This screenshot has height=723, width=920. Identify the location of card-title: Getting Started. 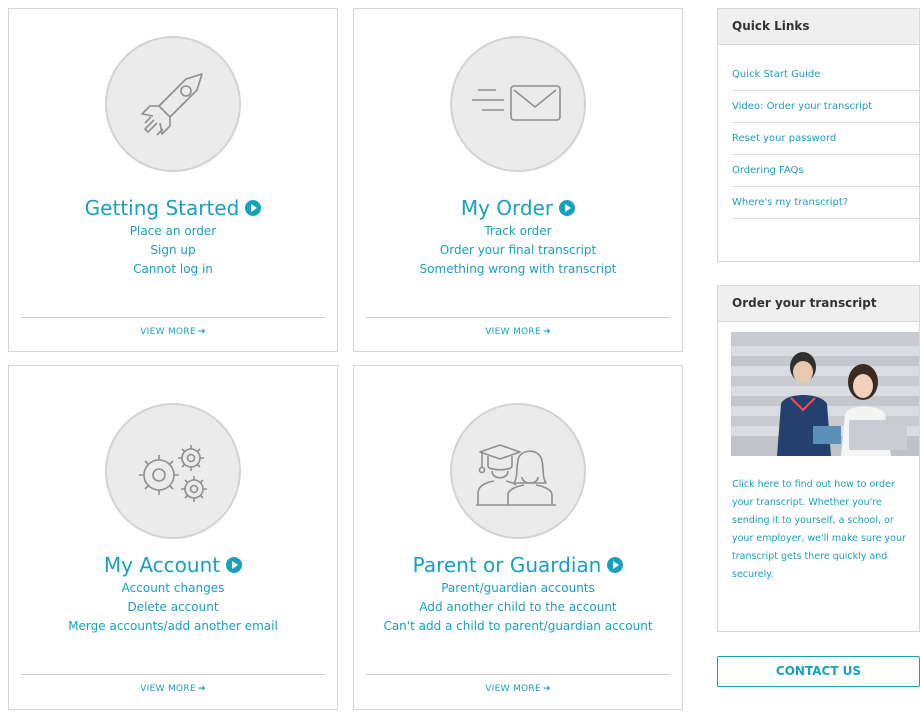
(173, 208).